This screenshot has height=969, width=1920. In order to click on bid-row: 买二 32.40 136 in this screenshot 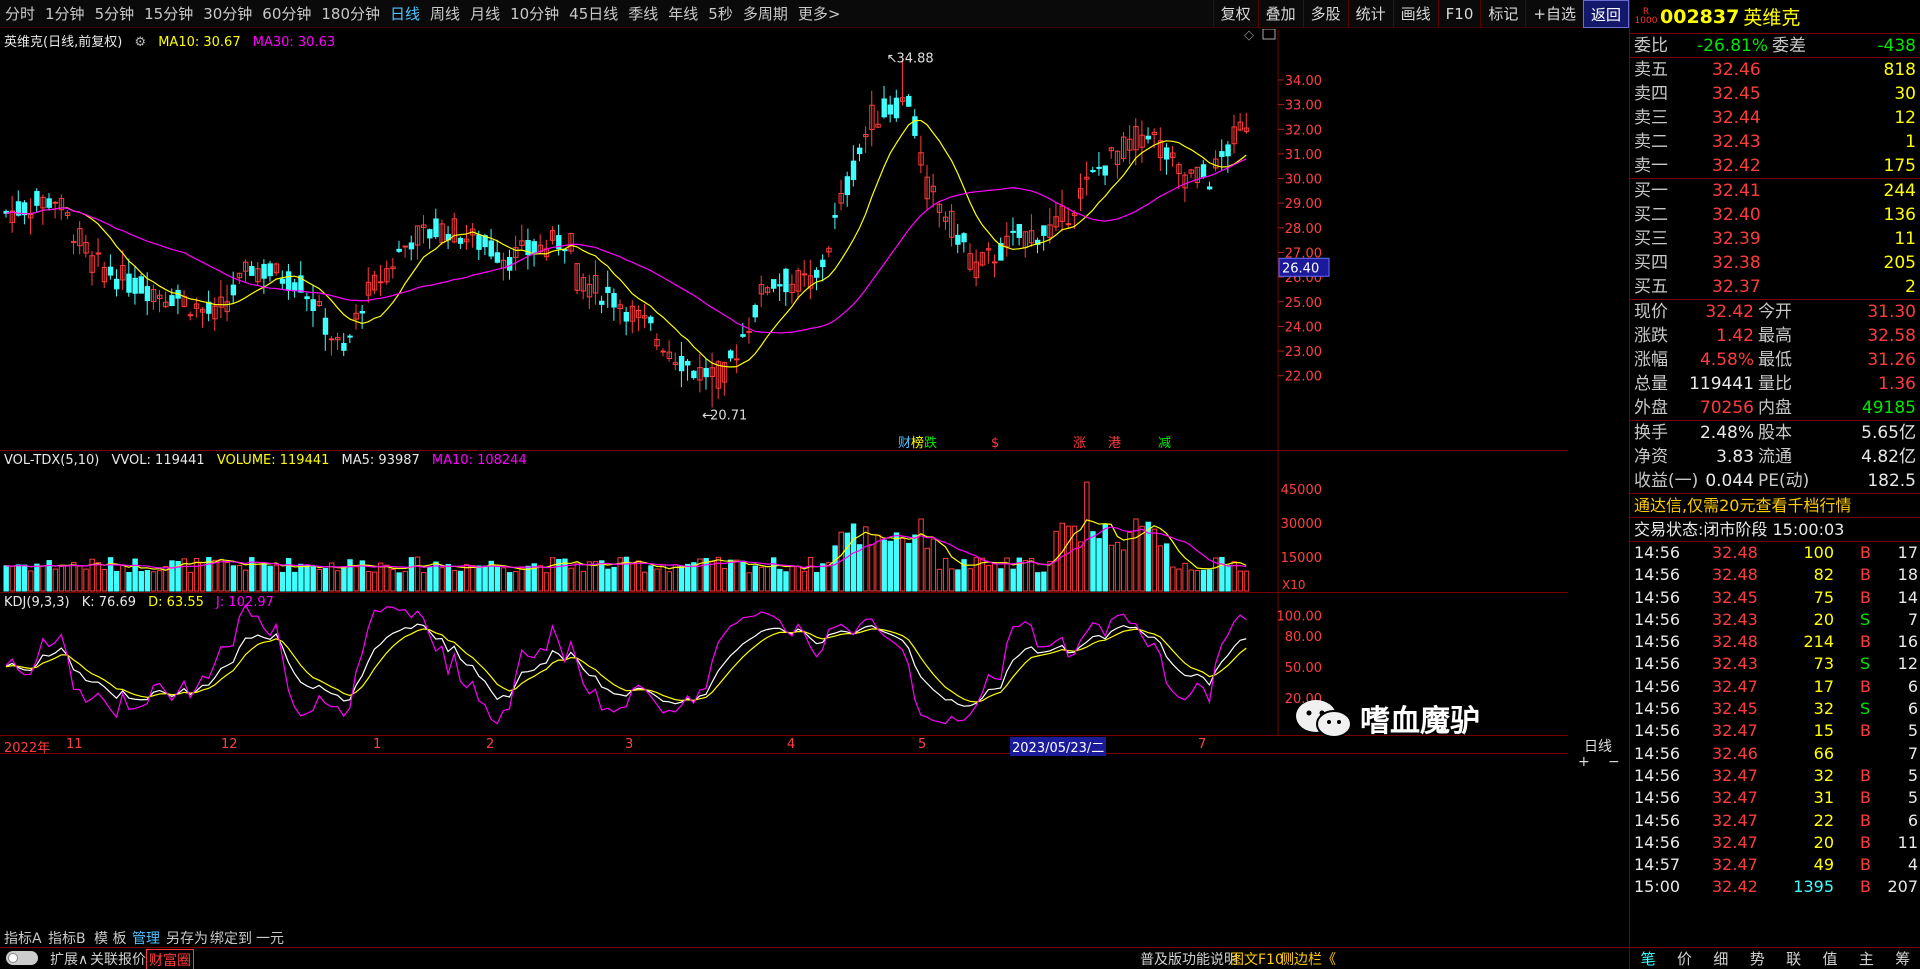, I will do `click(1775, 215)`.